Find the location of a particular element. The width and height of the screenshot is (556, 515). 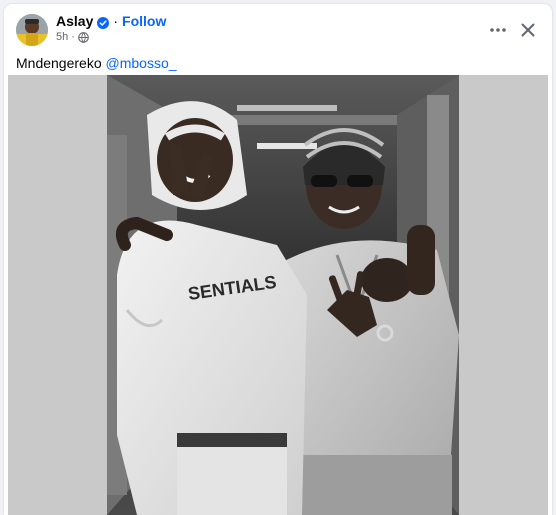

mention-link: @mbosso_ is located at coordinates (141, 63).